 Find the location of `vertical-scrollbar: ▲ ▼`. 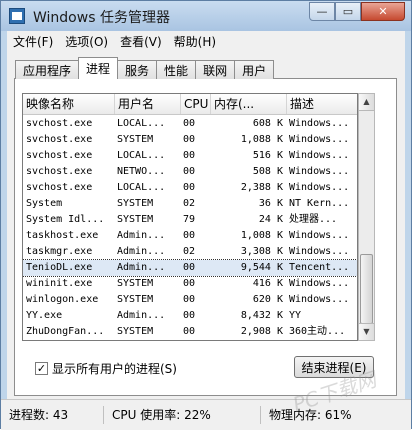

vertical-scrollbar: ▲ ▼ is located at coordinates (366, 217).